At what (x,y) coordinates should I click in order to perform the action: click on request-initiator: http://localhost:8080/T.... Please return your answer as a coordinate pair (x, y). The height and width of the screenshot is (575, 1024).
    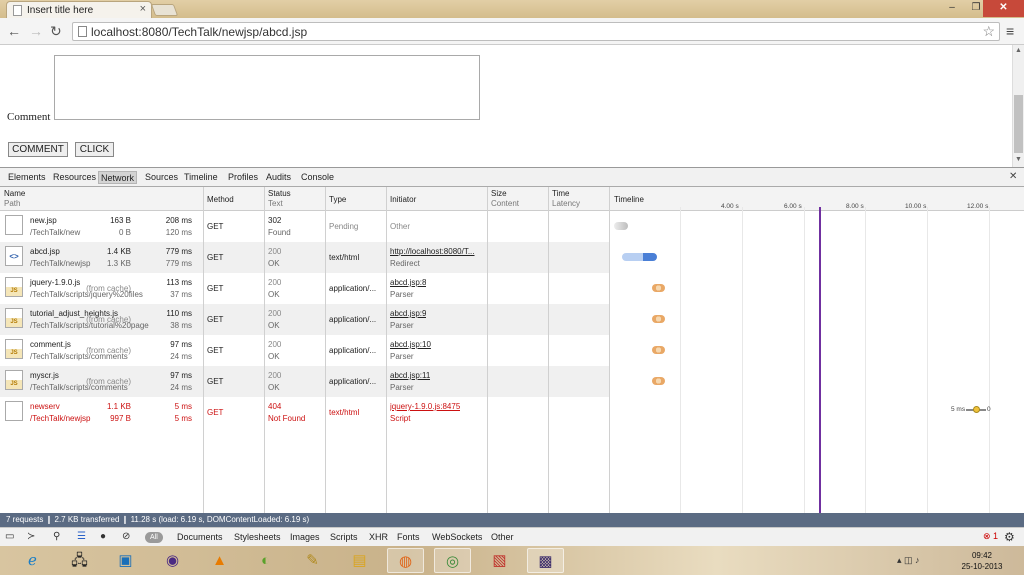
    Looking at the image, I should click on (432, 251).